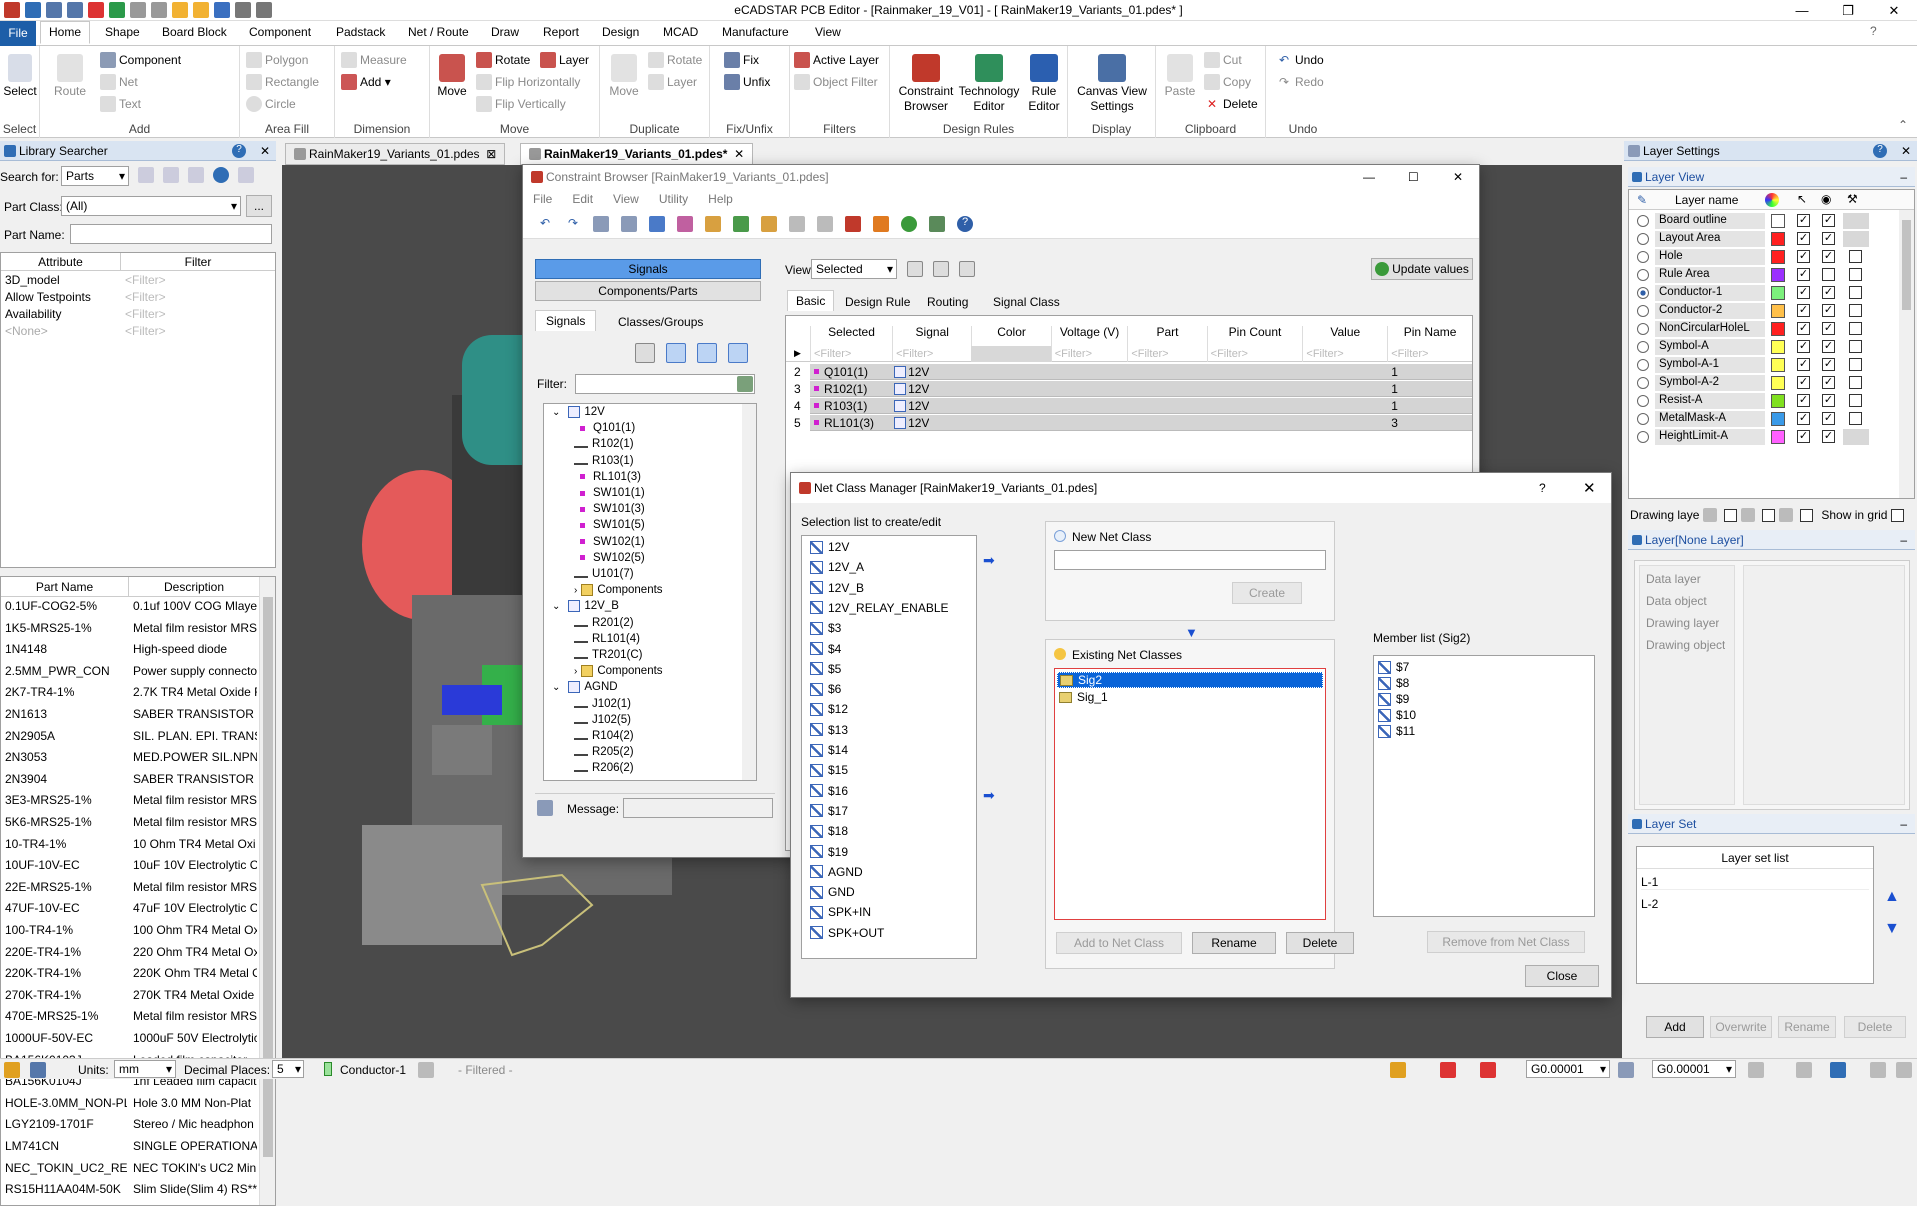 The height and width of the screenshot is (1206, 1917). Describe the element at coordinates (749, 592) in the screenshot. I see `tree-scrollbar` at that location.